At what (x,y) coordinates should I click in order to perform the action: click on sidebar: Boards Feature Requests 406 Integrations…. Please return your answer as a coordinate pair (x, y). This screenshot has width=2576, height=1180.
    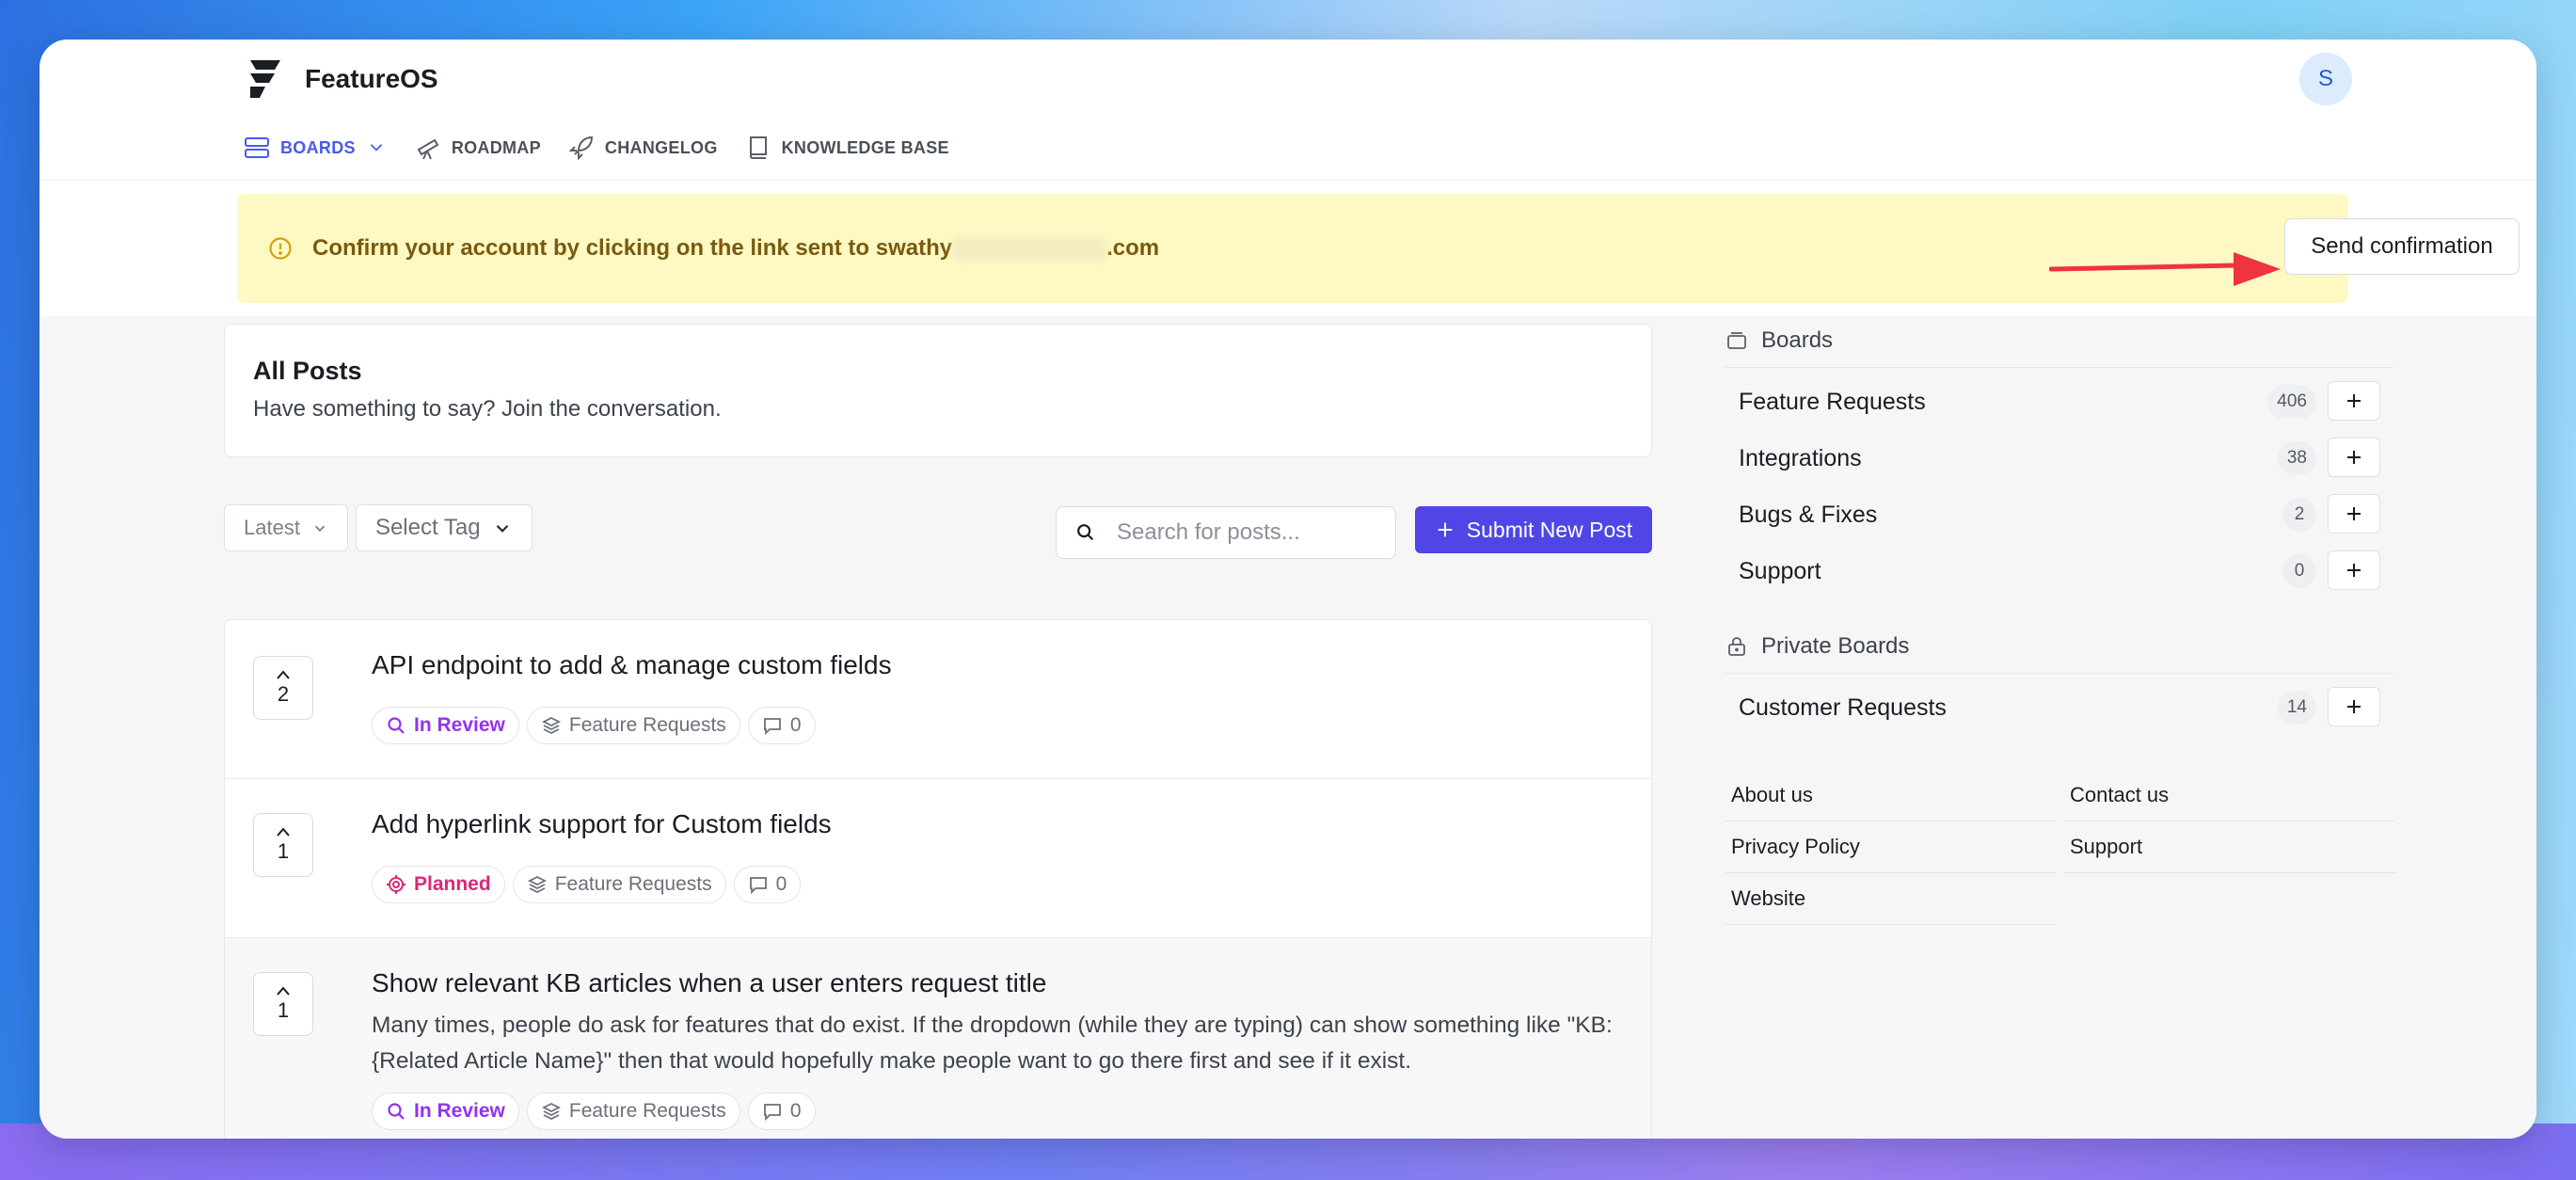
    Looking at the image, I should click on (2060, 620).